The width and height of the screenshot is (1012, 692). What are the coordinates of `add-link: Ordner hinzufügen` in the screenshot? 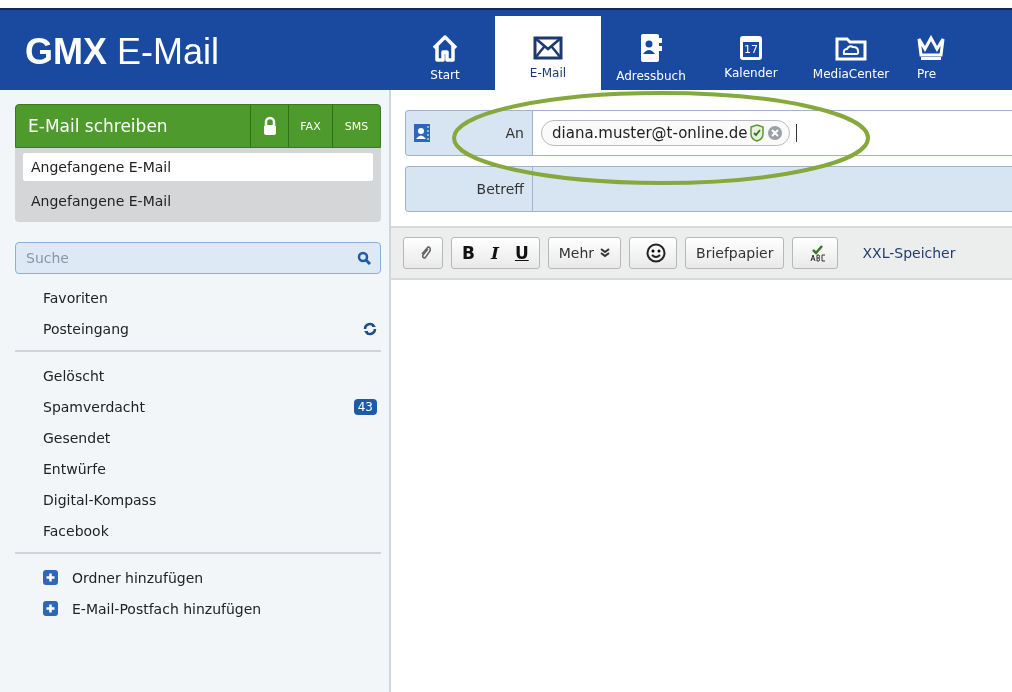 It's located at (138, 577).